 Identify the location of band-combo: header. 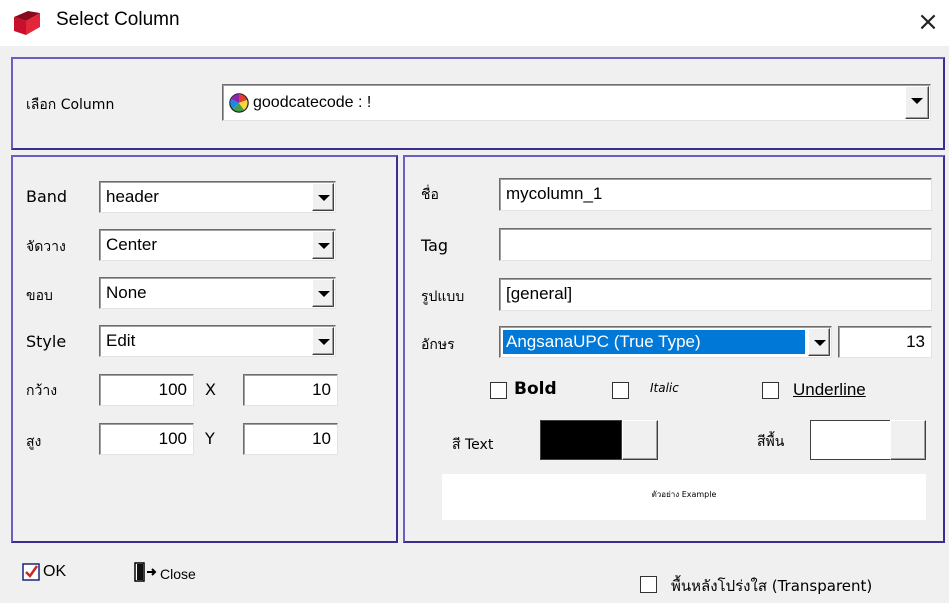
(217, 197).